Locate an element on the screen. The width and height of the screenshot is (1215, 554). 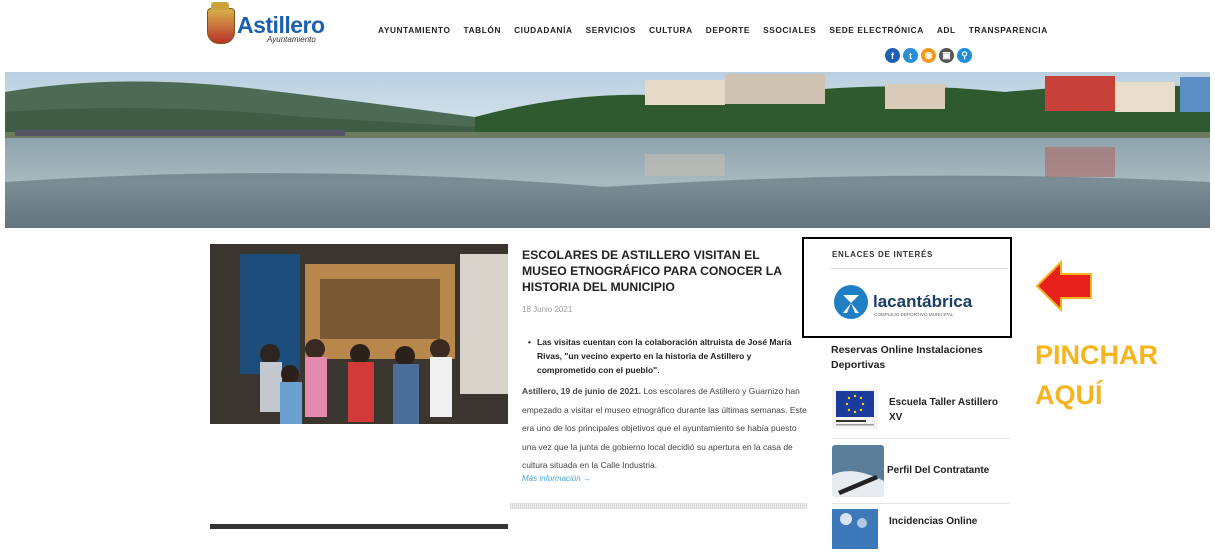
site-logo: Astillero Ayuntamiento is located at coordinates (266, 24).